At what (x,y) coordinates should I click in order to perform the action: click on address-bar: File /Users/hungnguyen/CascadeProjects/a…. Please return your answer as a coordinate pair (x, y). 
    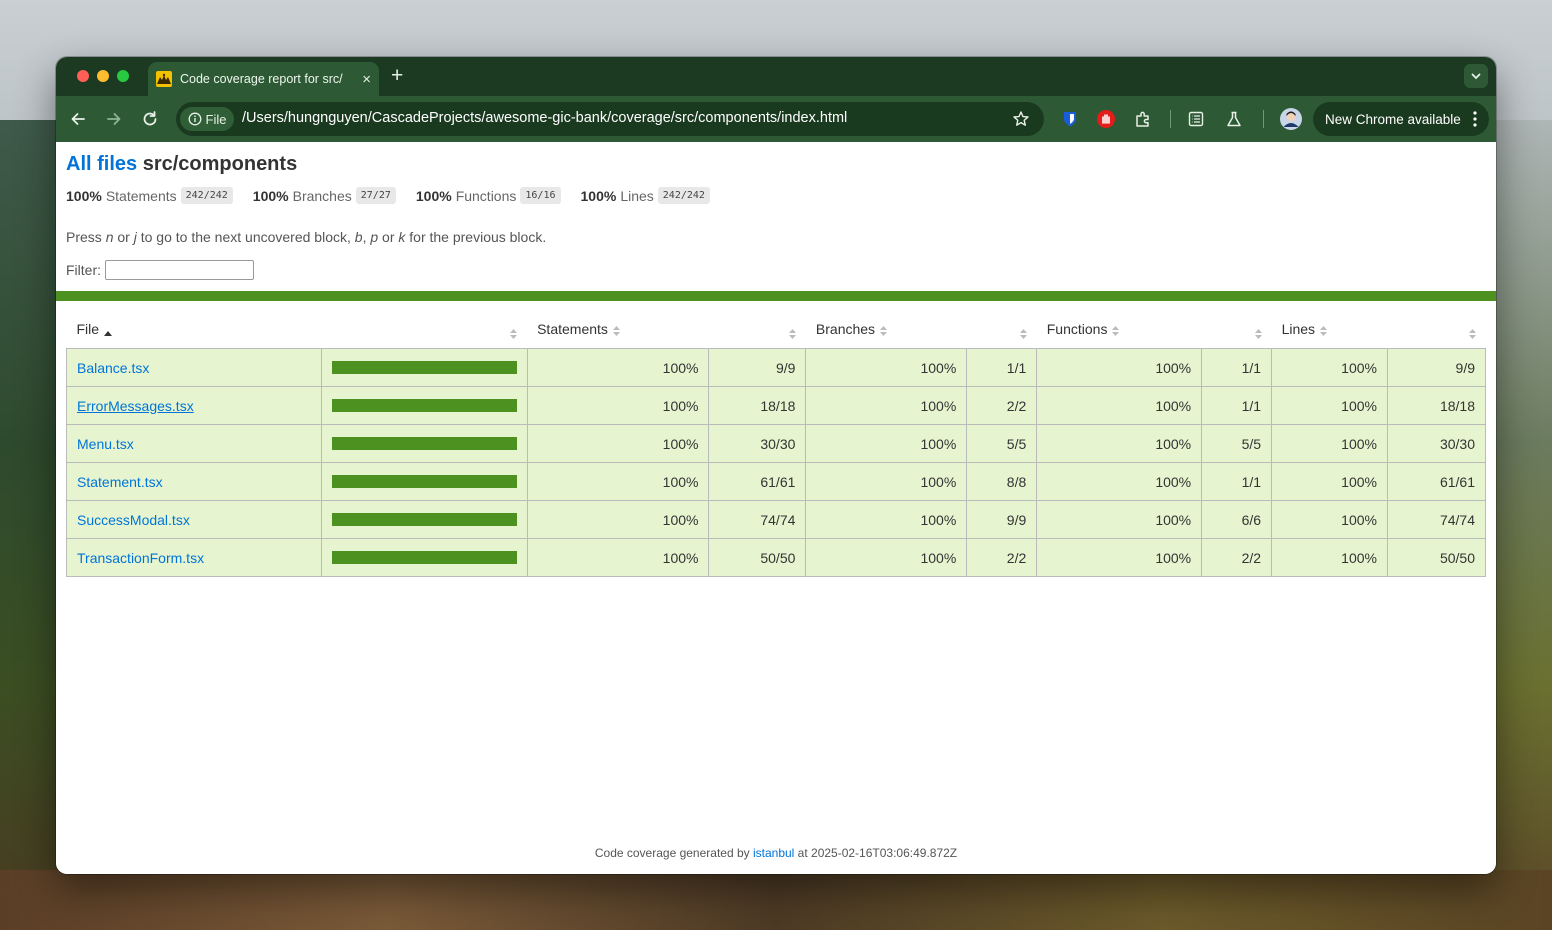
    Looking at the image, I should click on (610, 119).